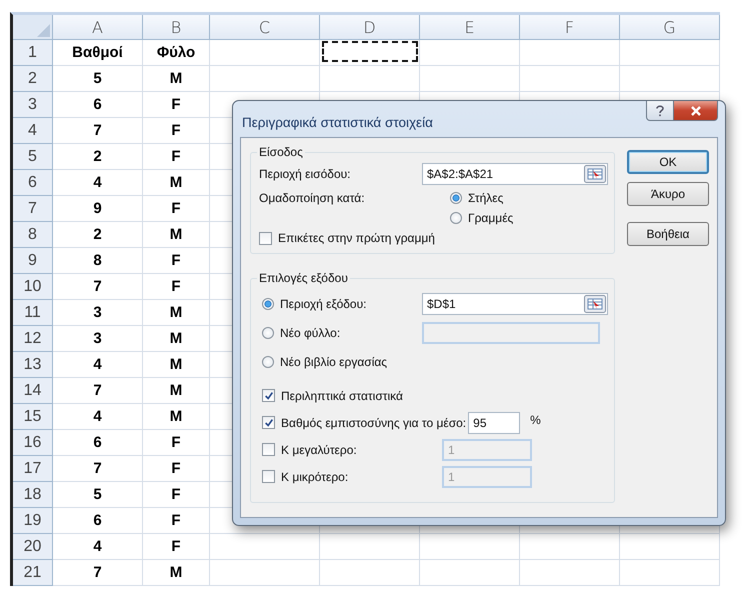 The height and width of the screenshot is (594, 748). Describe the element at coordinates (33, 157) in the screenshot. I see `row-header: 5` at that location.